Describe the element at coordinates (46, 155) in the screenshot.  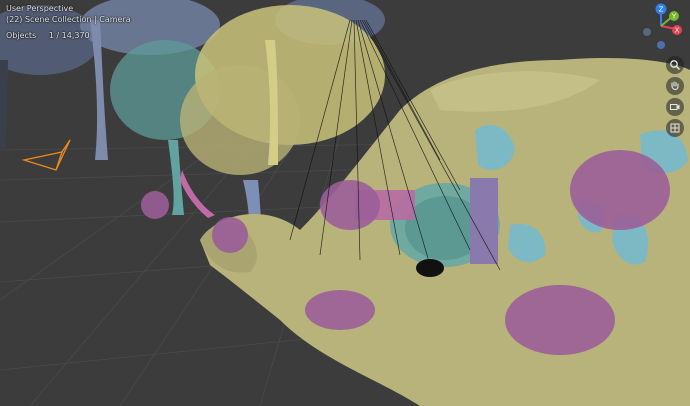
I see `camera-object` at that location.